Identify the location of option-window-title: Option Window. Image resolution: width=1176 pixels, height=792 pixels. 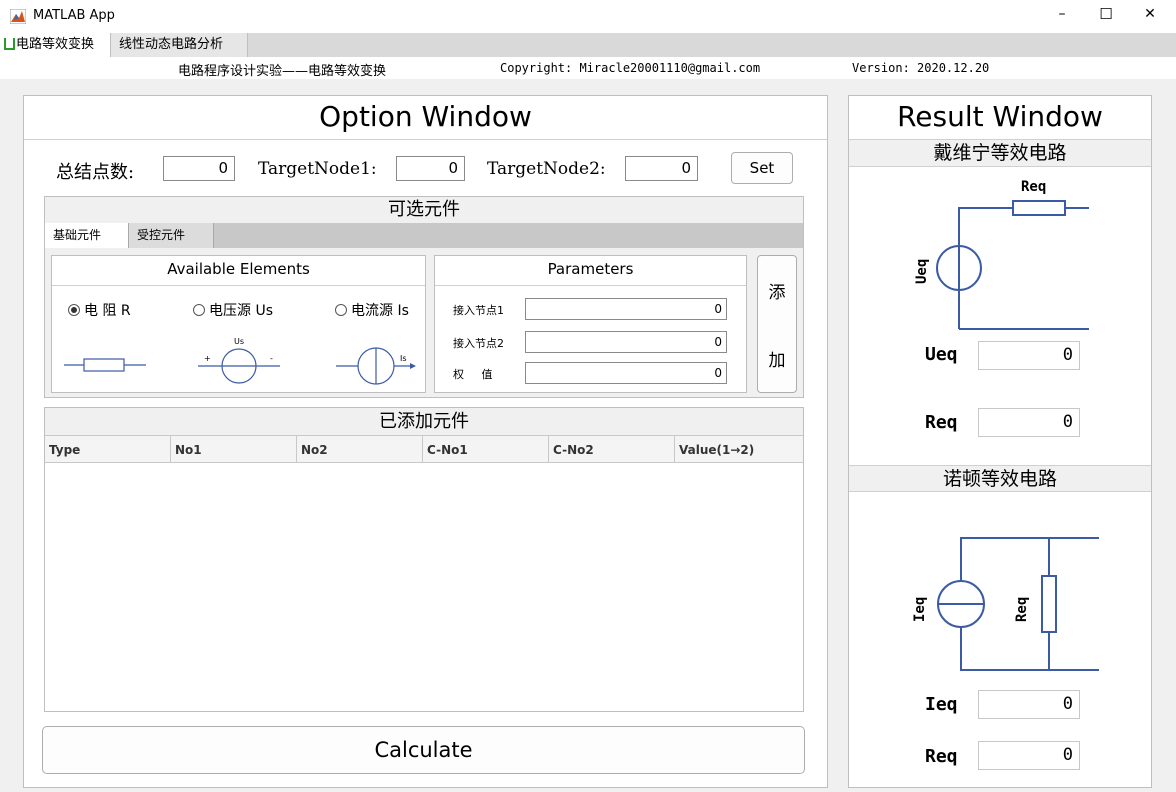
(425, 116).